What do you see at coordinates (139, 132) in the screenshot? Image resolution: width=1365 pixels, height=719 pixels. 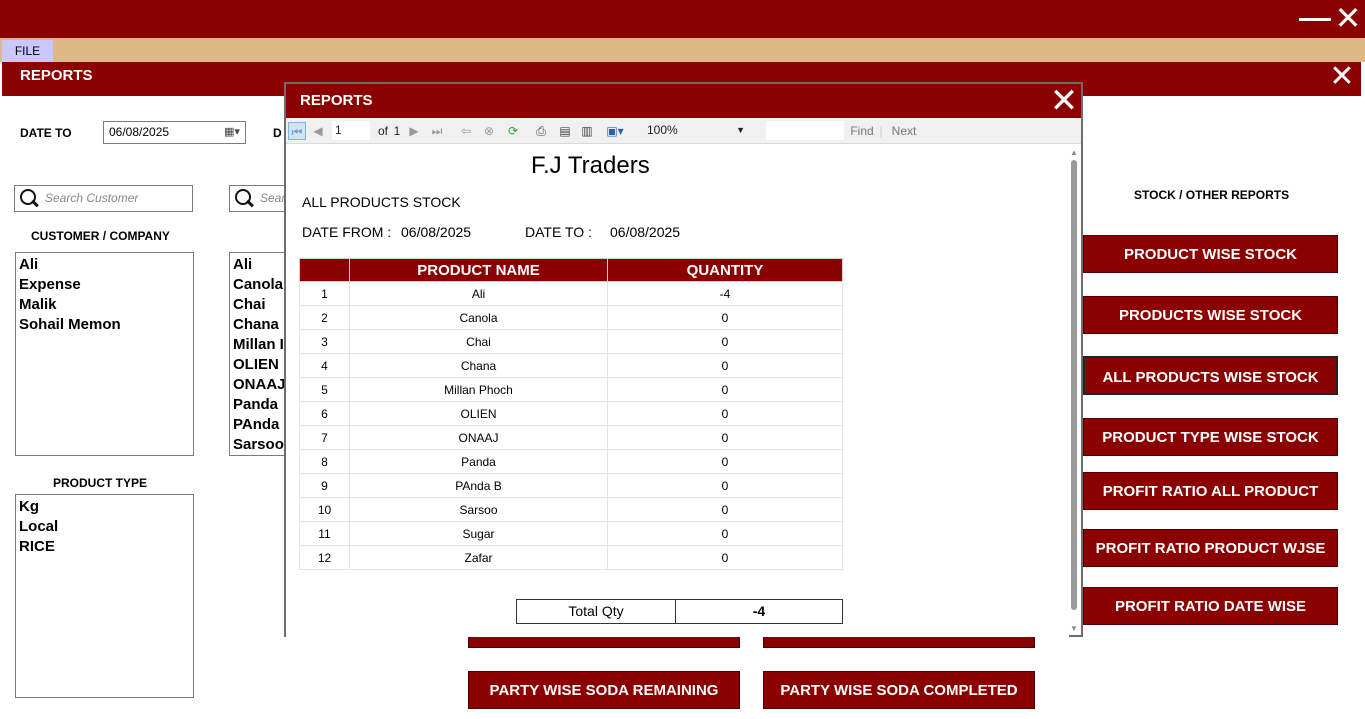 I see `date-to-value: 06/08/2025` at bounding box center [139, 132].